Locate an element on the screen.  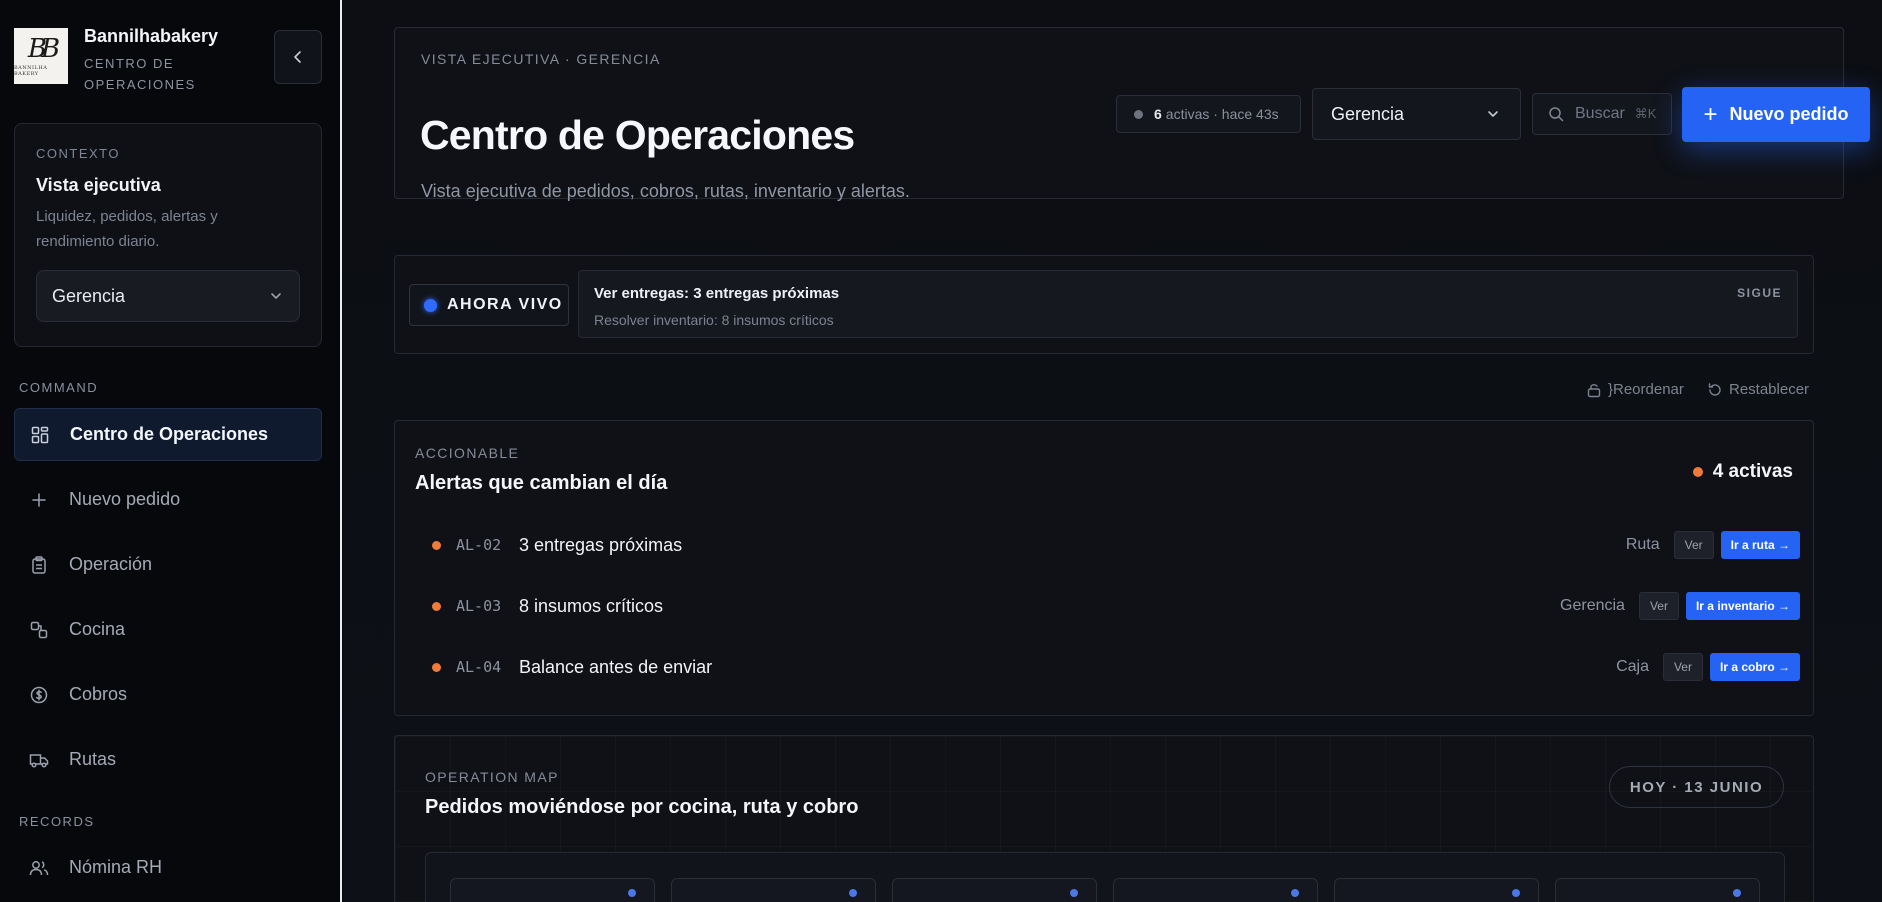
active-status-pill: 6 activas · hace 43s is located at coordinates (1208, 114).